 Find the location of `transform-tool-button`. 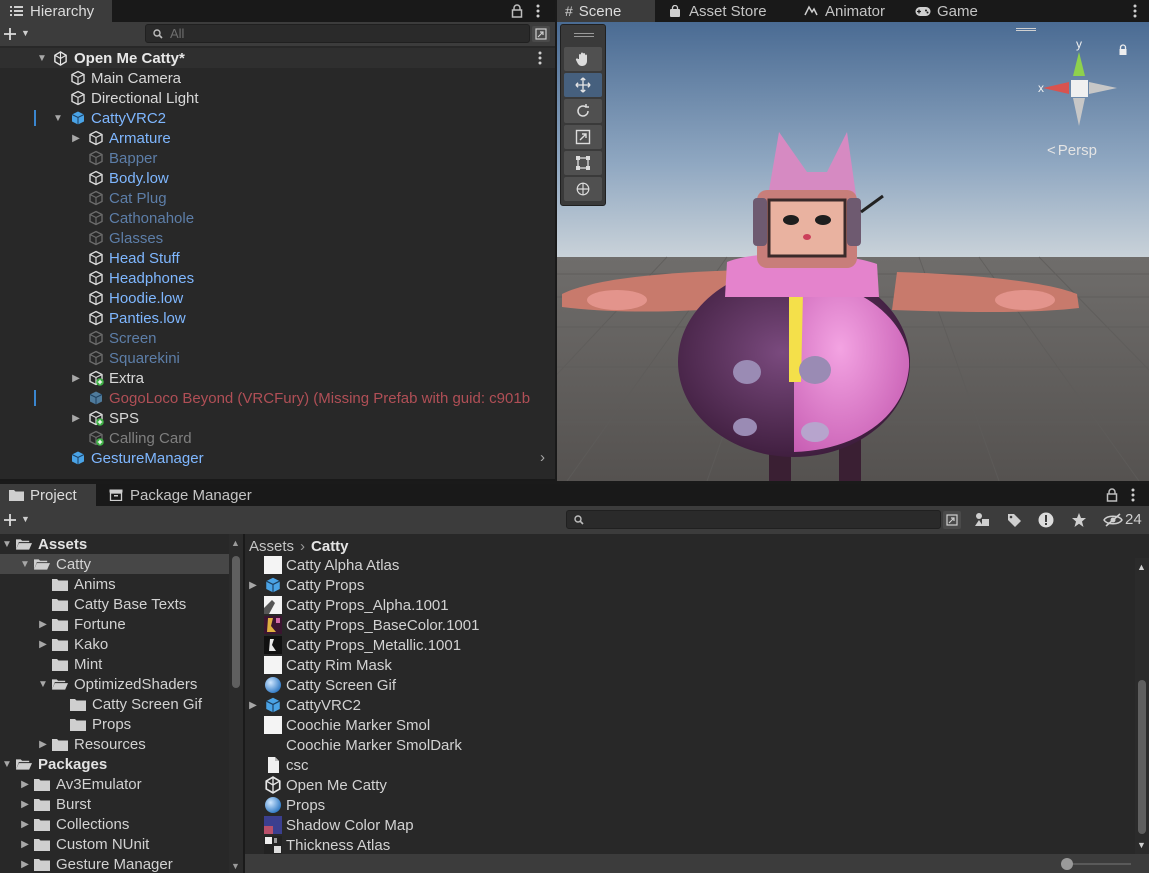

transform-tool-button is located at coordinates (583, 189).